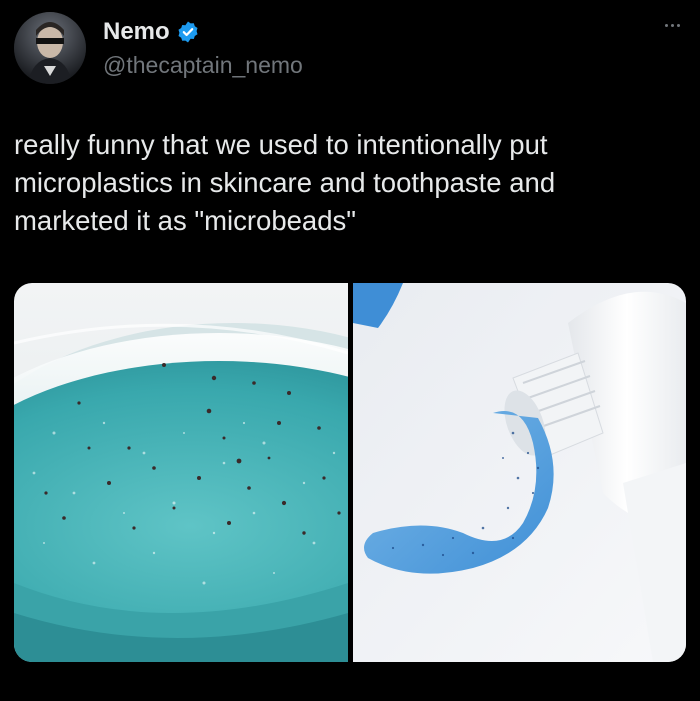 The image size is (700, 701). What do you see at coordinates (188, 32) in the screenshot?
I see `verified-badge-icon` at bounding box center [188, 32].